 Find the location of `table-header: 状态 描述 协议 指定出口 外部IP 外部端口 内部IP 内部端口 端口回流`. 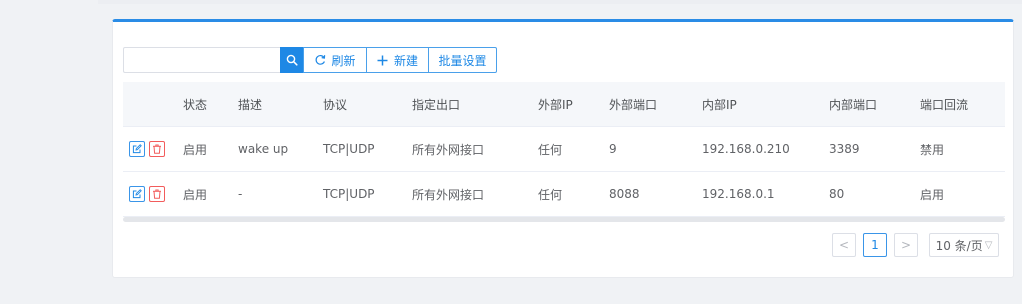

table-header: 状态 描述 协议 指定出口 外部IP 外部端口 内部IP 内部端口 端口回流 is located at coordinates (564, 104).